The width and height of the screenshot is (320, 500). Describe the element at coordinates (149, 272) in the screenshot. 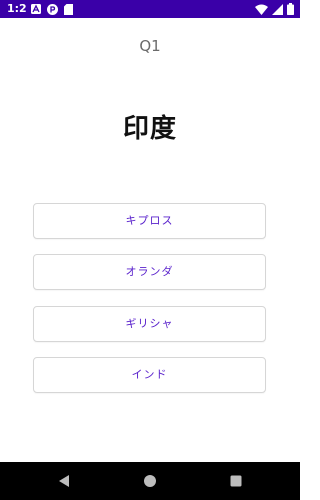

I see `answer-button-2: オランダ` at that location.